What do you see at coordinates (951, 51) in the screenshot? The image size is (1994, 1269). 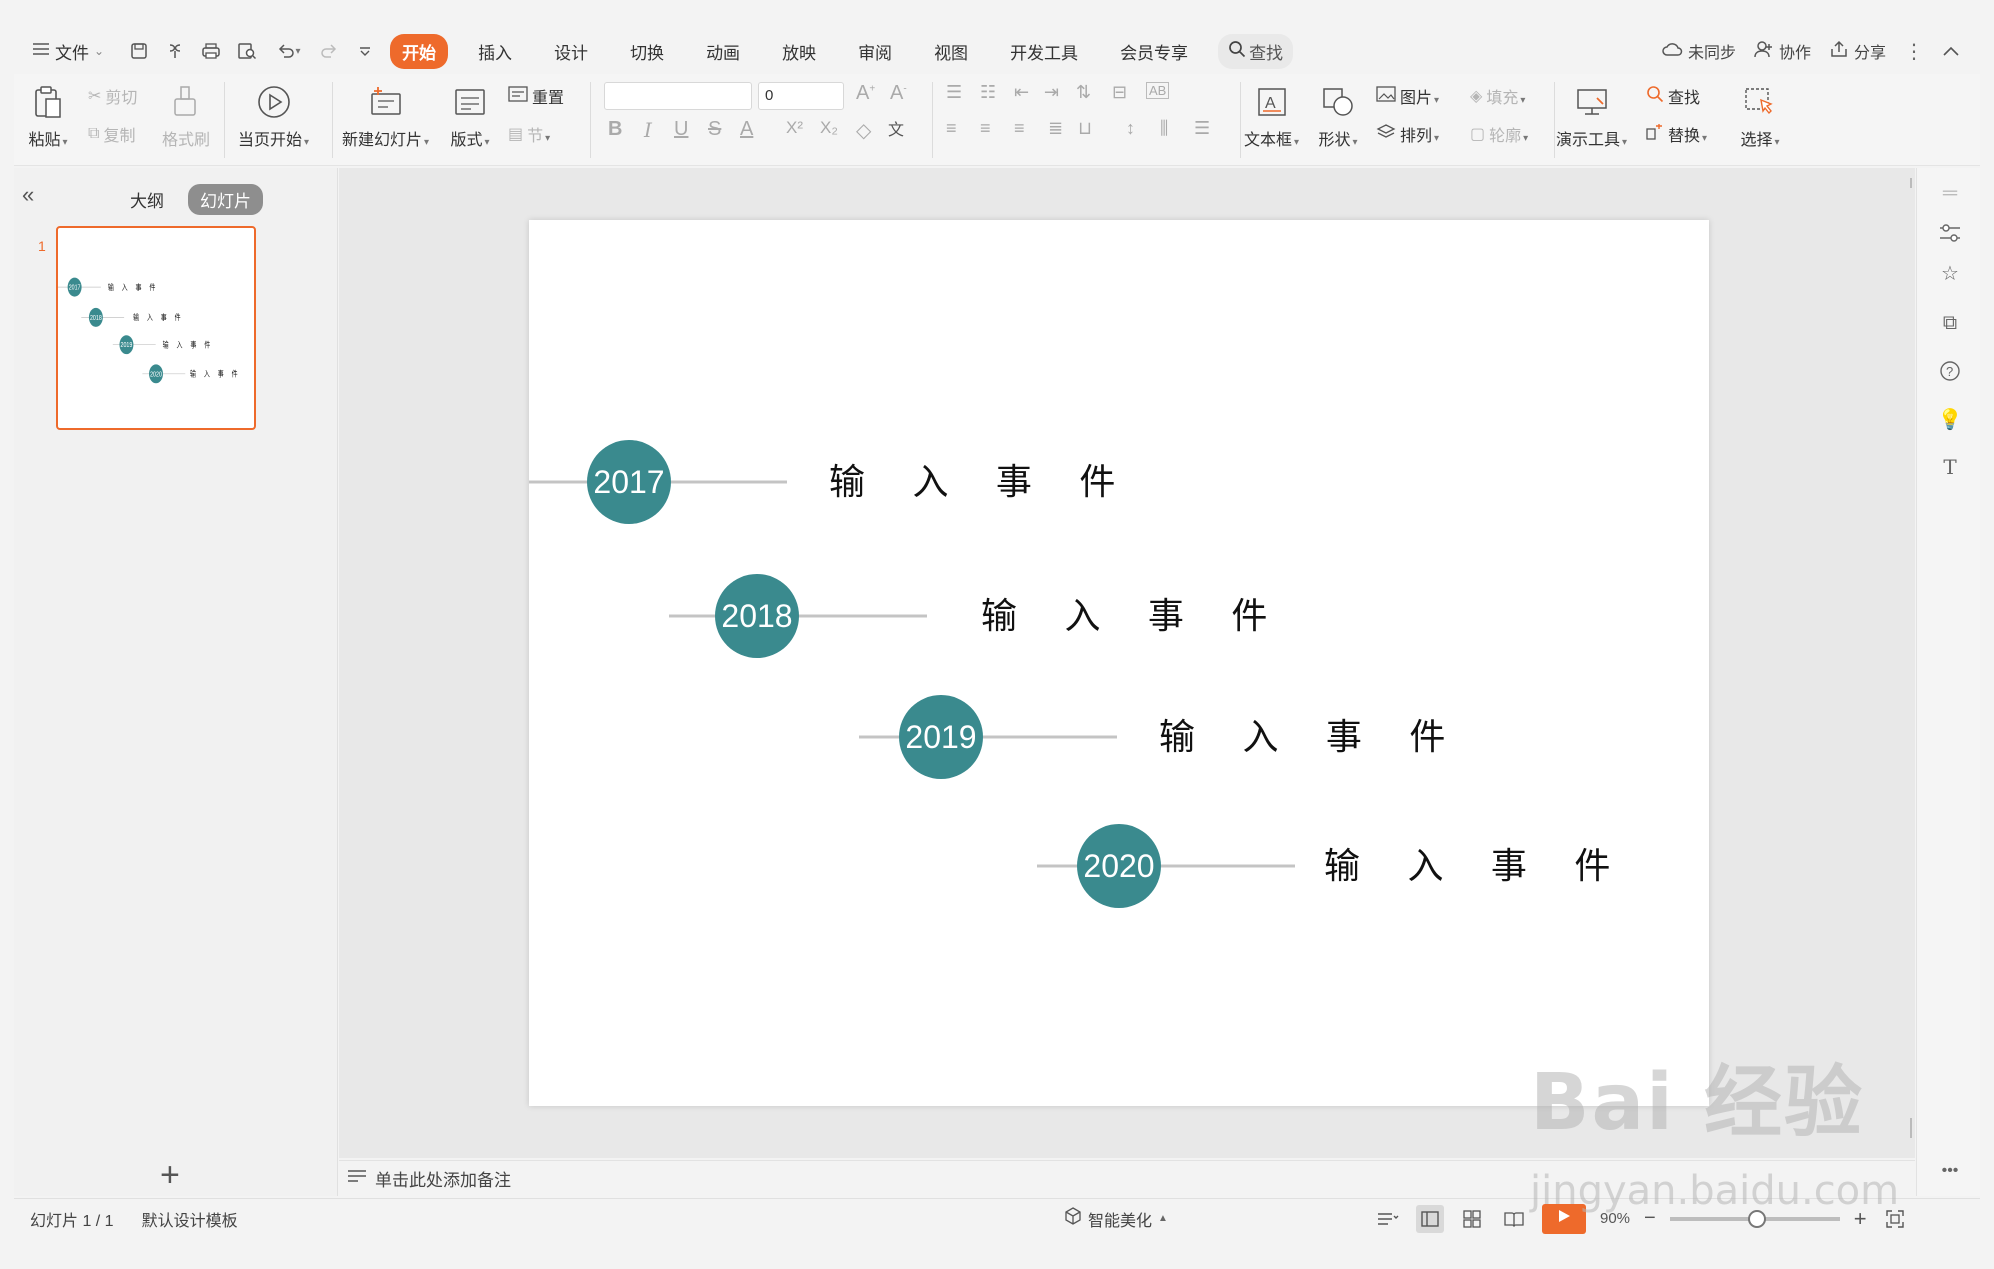 I see `tab-view: 视图` at bounding box center [951, 51].